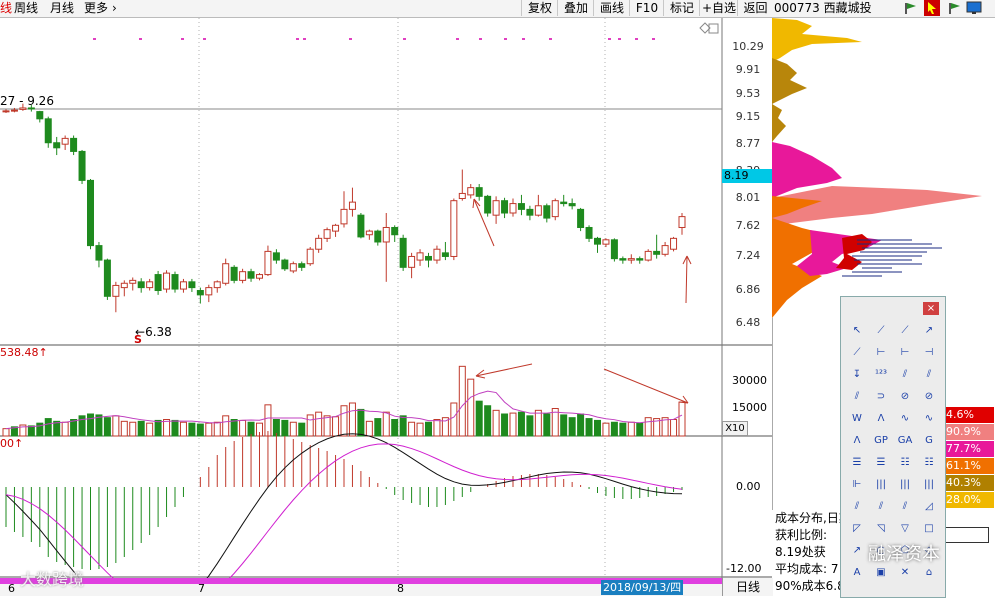 The width and height of the screenshot is (995, 598). Describe the element at coordinates (823, 8) in the screenshot. I see `stock-code-name: 000773 西藏城投` at that location.